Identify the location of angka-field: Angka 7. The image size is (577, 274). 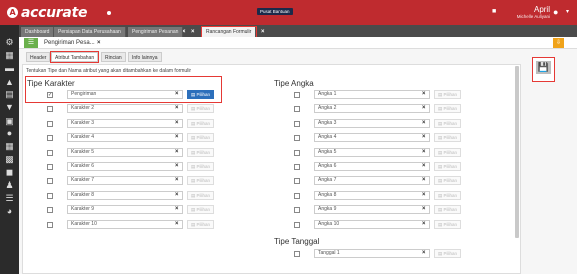
(372, 181).